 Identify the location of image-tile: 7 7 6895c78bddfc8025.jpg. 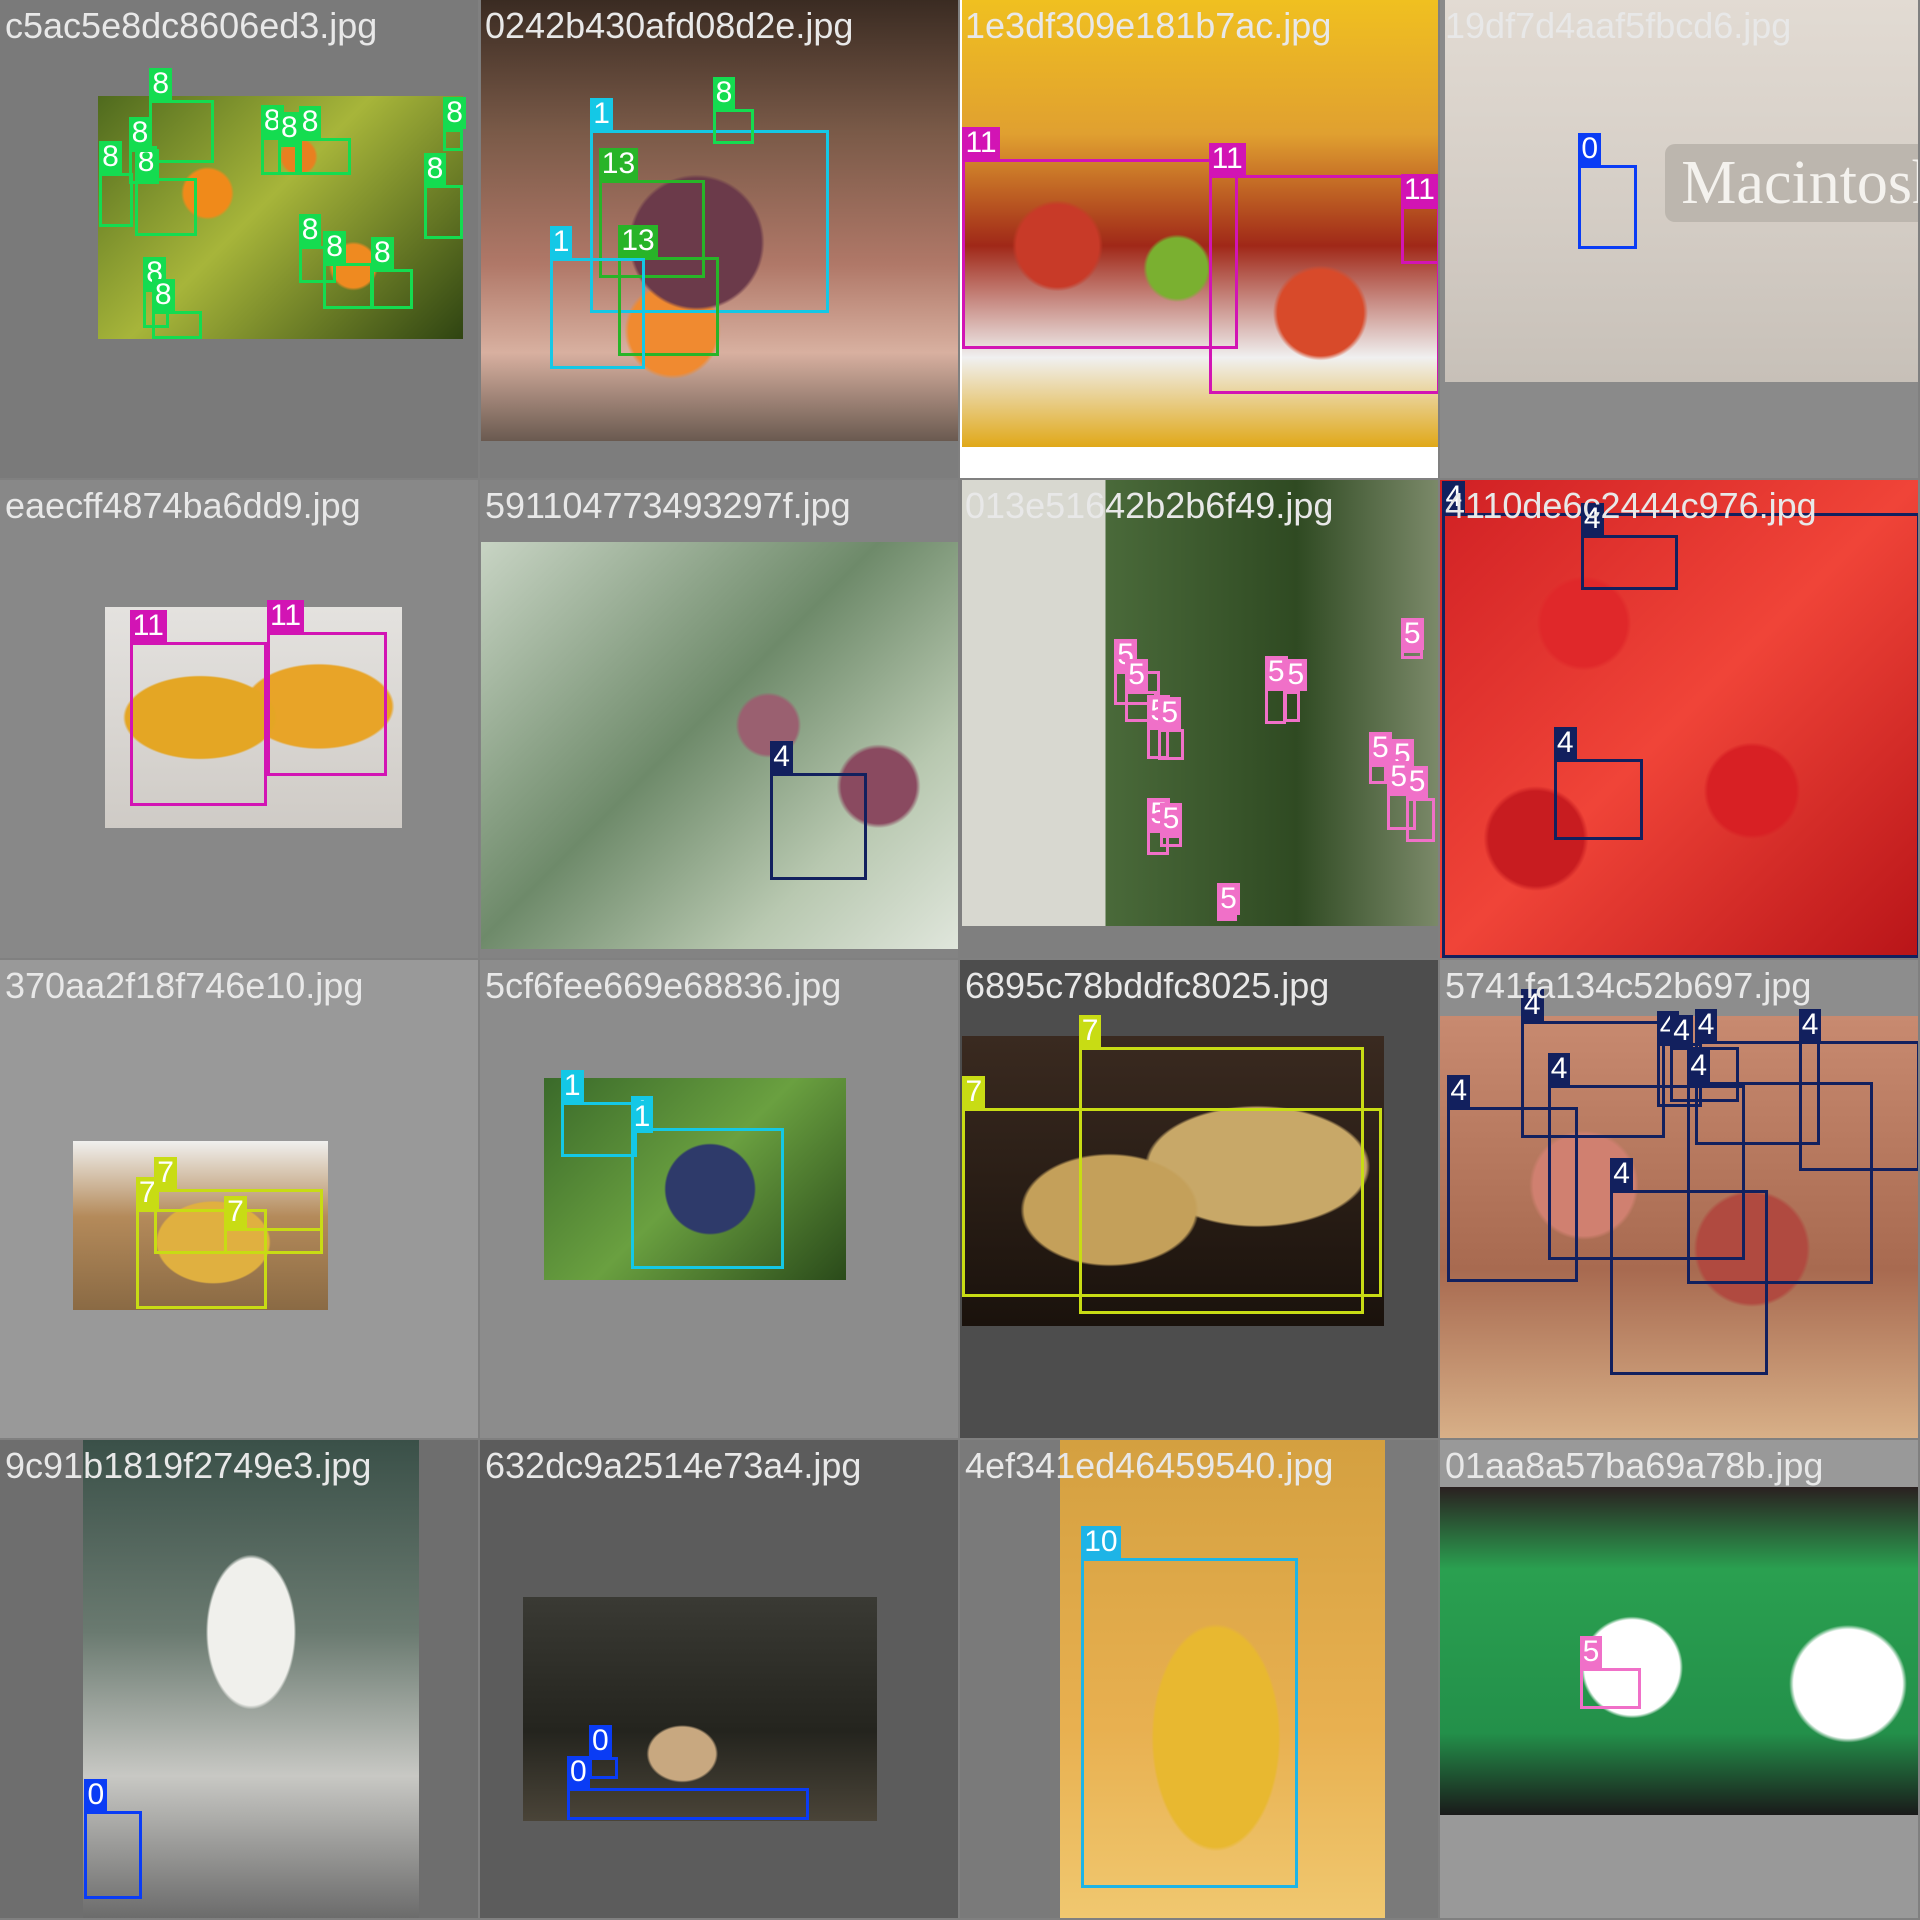
(1199, 1199).